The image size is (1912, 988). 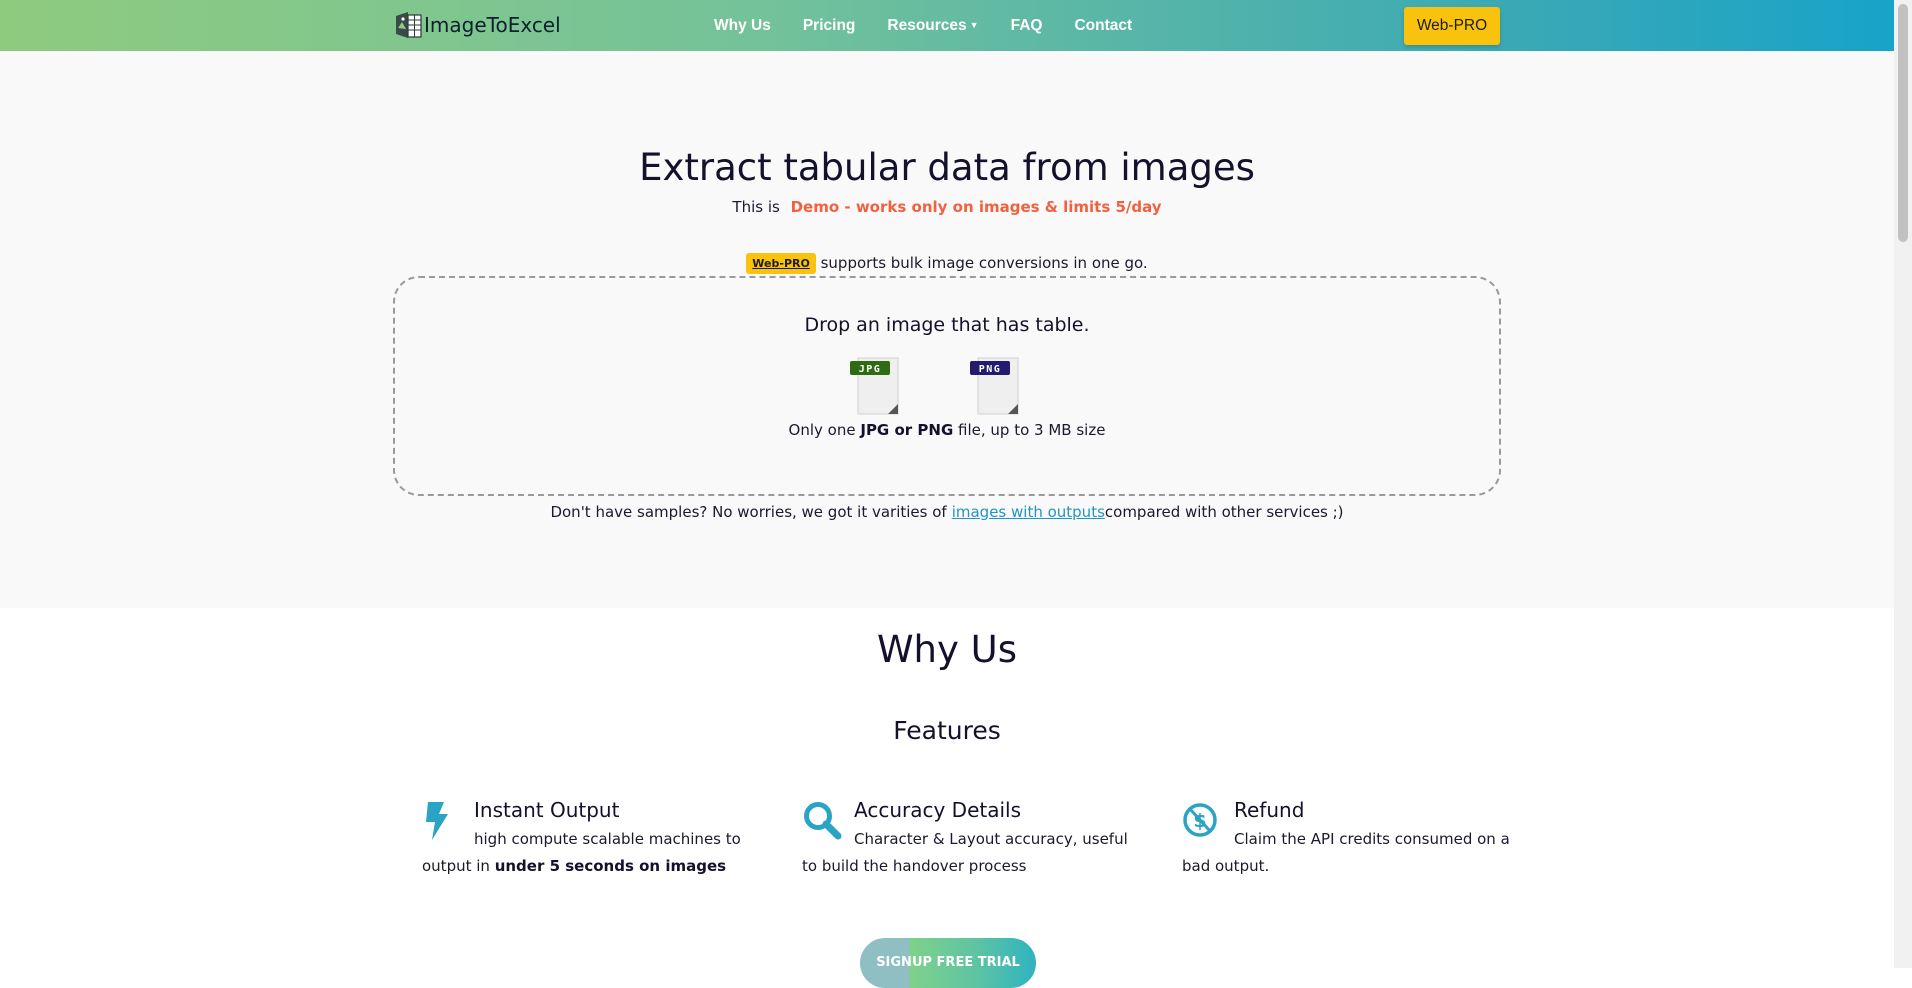 What do you see at coordinates (874, 386) in the screenshot?
I see `jpg-file-icon: JPG` at bounding box center [874, 386].